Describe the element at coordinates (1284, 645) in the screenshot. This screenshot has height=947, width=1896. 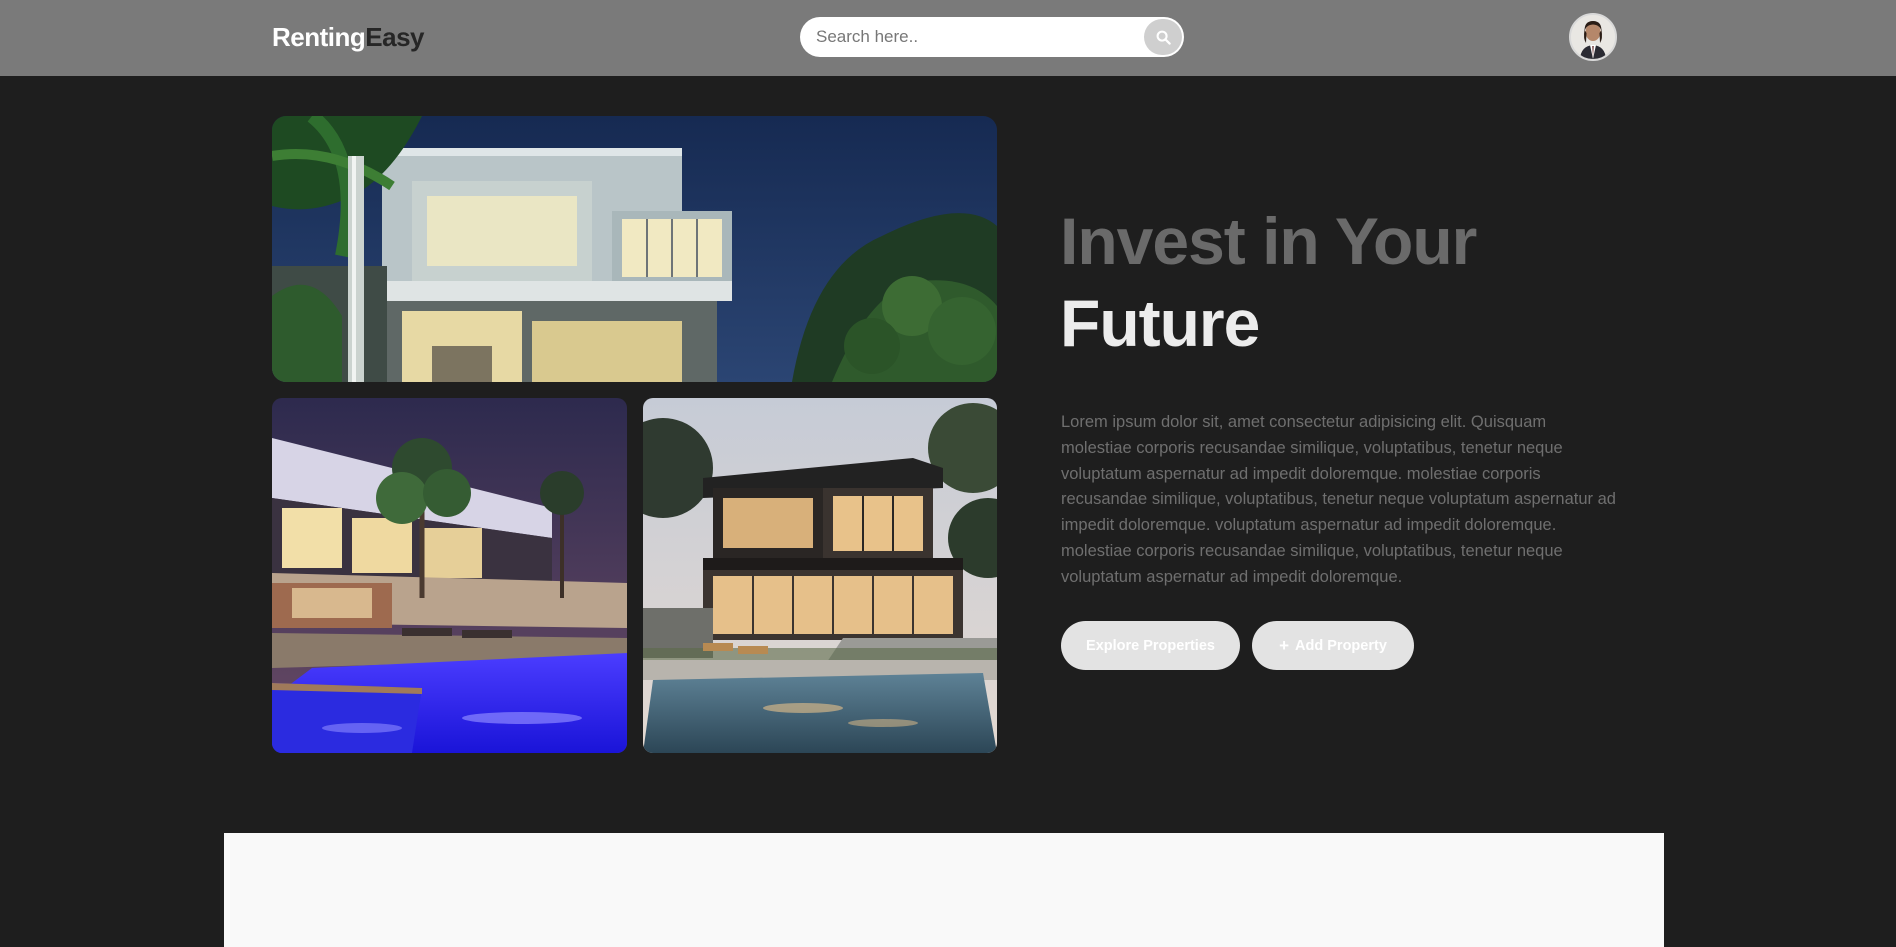
I see `plus-icon: +` at that location.